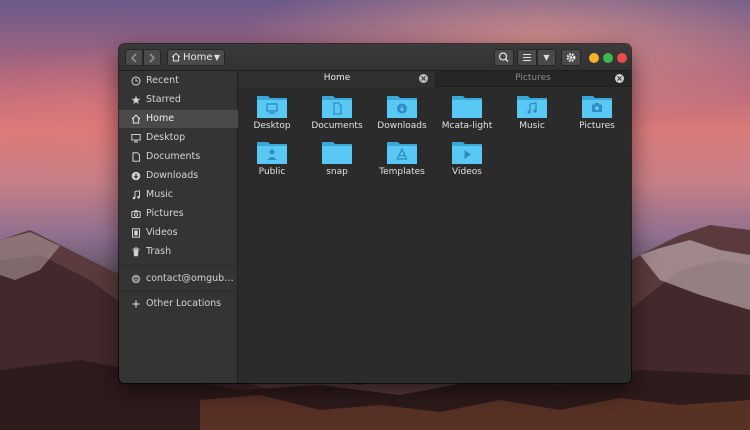  What do you see at coordinates (136, 279) in the screenshot?
I see `network-icon` at bounding box center [136, 279].